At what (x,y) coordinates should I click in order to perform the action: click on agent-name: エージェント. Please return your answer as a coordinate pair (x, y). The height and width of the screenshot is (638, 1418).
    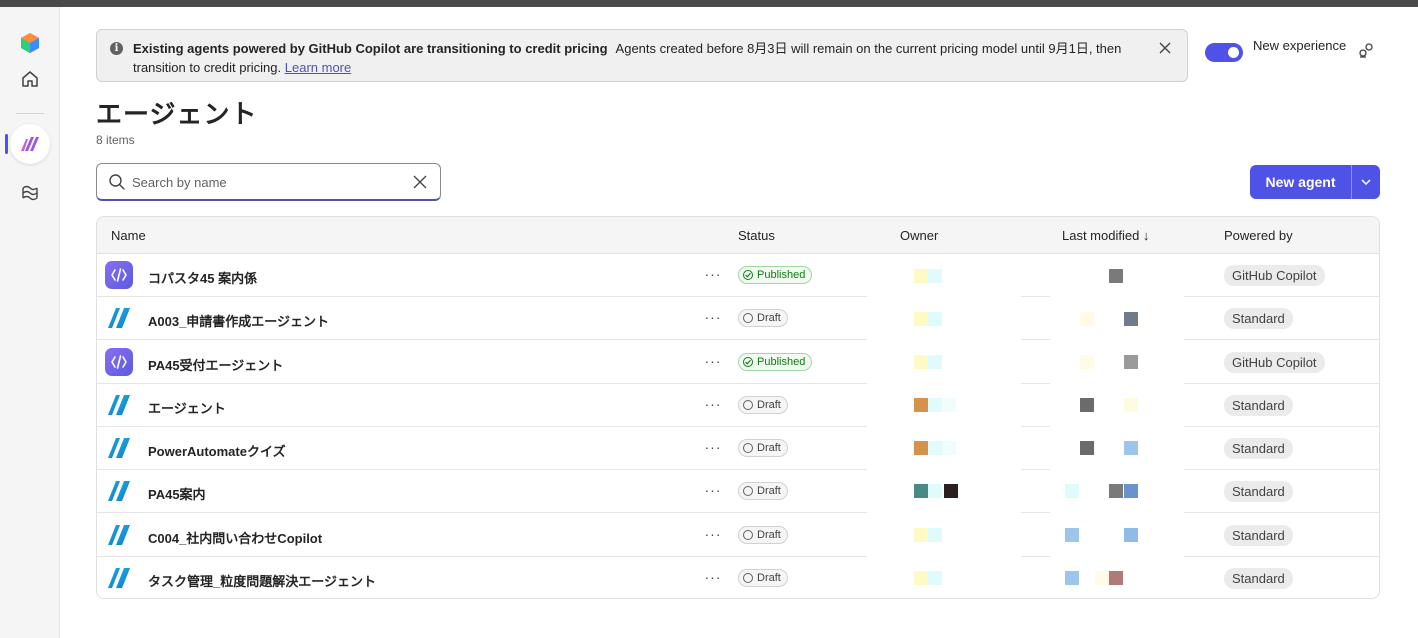
    Looking at the image, I should click on (187, 407).